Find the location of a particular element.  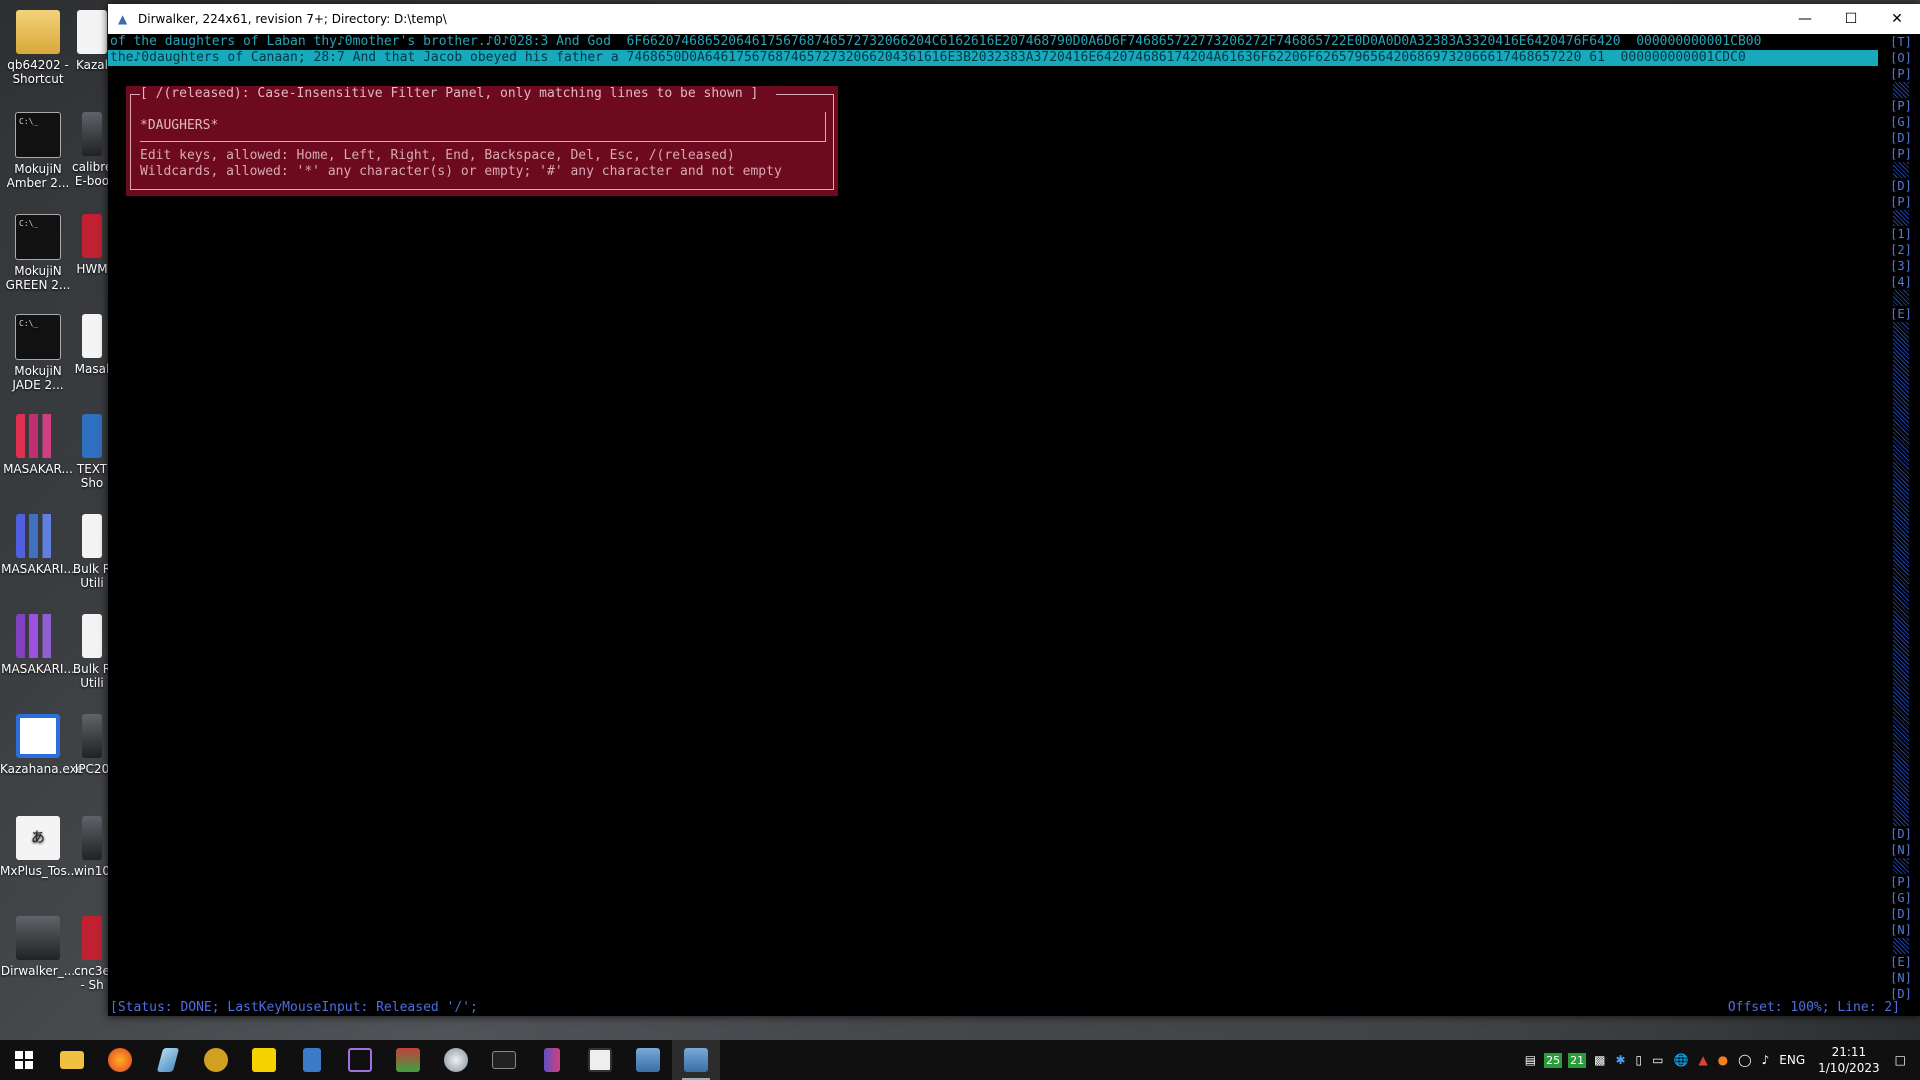

panel-frame-top is located at coordinates (135, 94).